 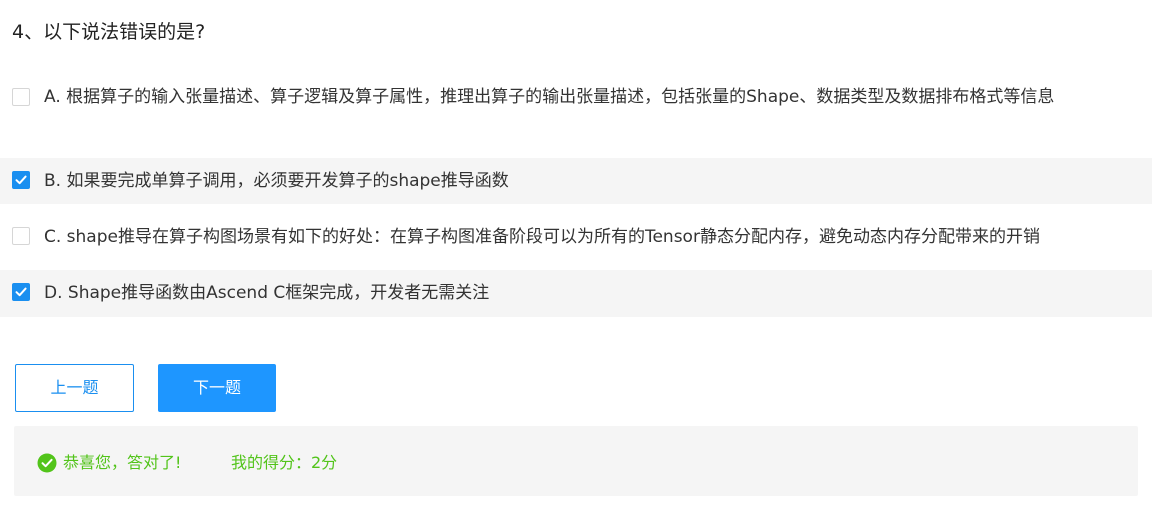 I want to click on prev-question-button: 上一题, so click(x=74, y=388).